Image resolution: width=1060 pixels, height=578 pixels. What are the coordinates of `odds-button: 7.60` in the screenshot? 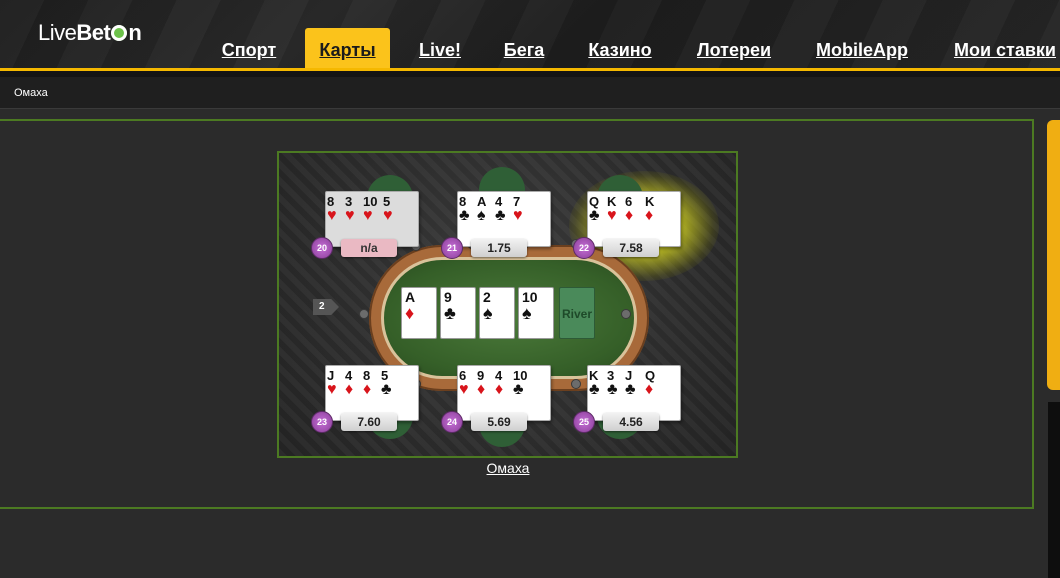 It's located at (369, 422).